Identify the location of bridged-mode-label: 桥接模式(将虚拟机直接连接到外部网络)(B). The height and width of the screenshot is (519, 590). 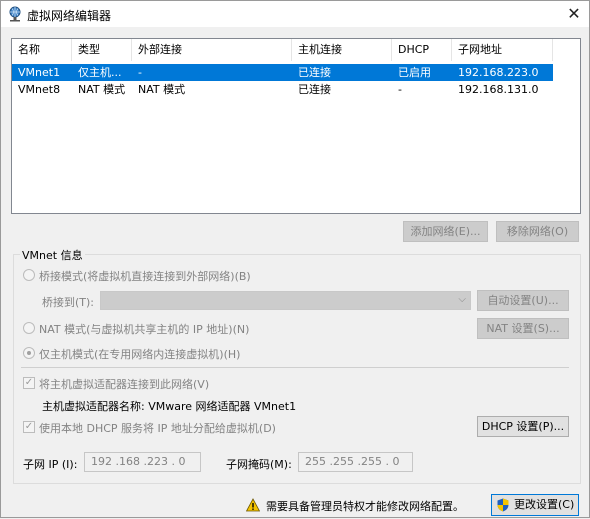
(145, 276).